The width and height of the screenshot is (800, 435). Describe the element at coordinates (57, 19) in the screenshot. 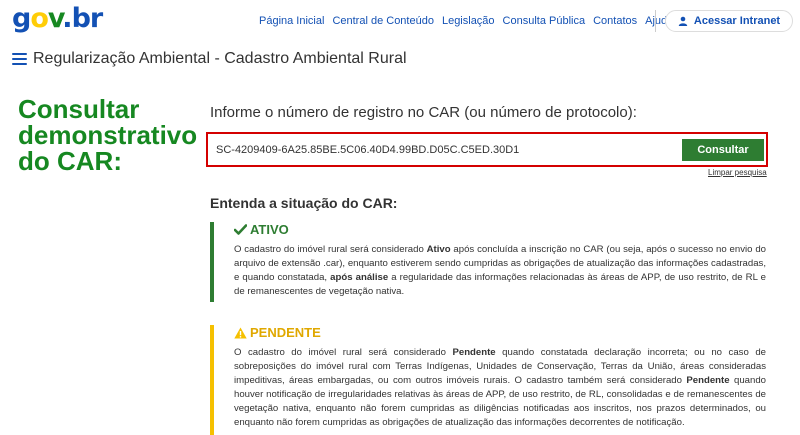

I see `gov-br-logo: gov.br` at that location.